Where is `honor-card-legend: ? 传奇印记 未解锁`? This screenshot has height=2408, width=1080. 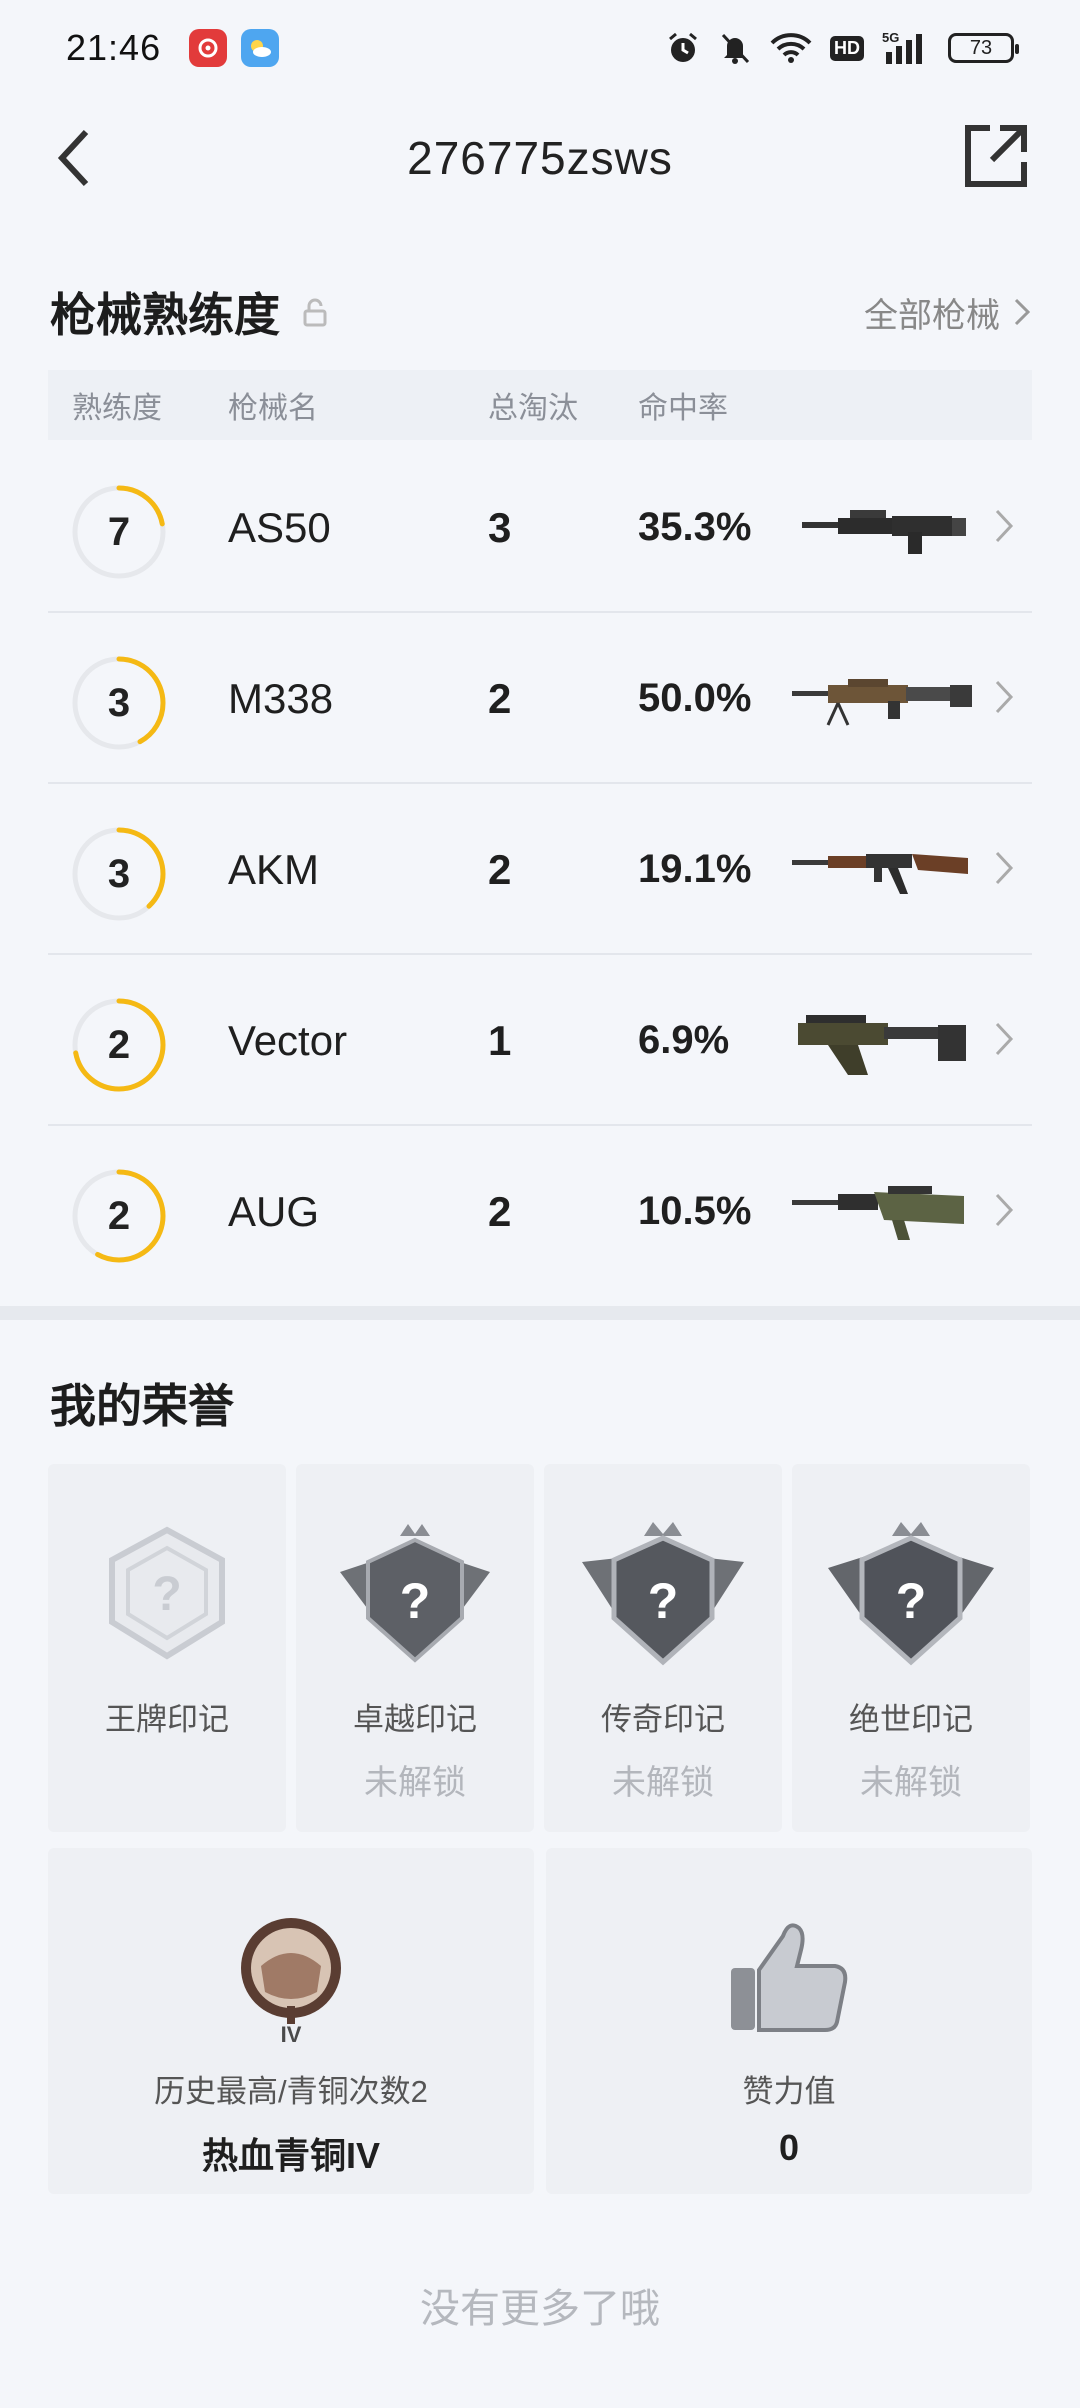
honor-card-legend: ? 传奇印记 未解锁 is located at coordinates (663, 1648).